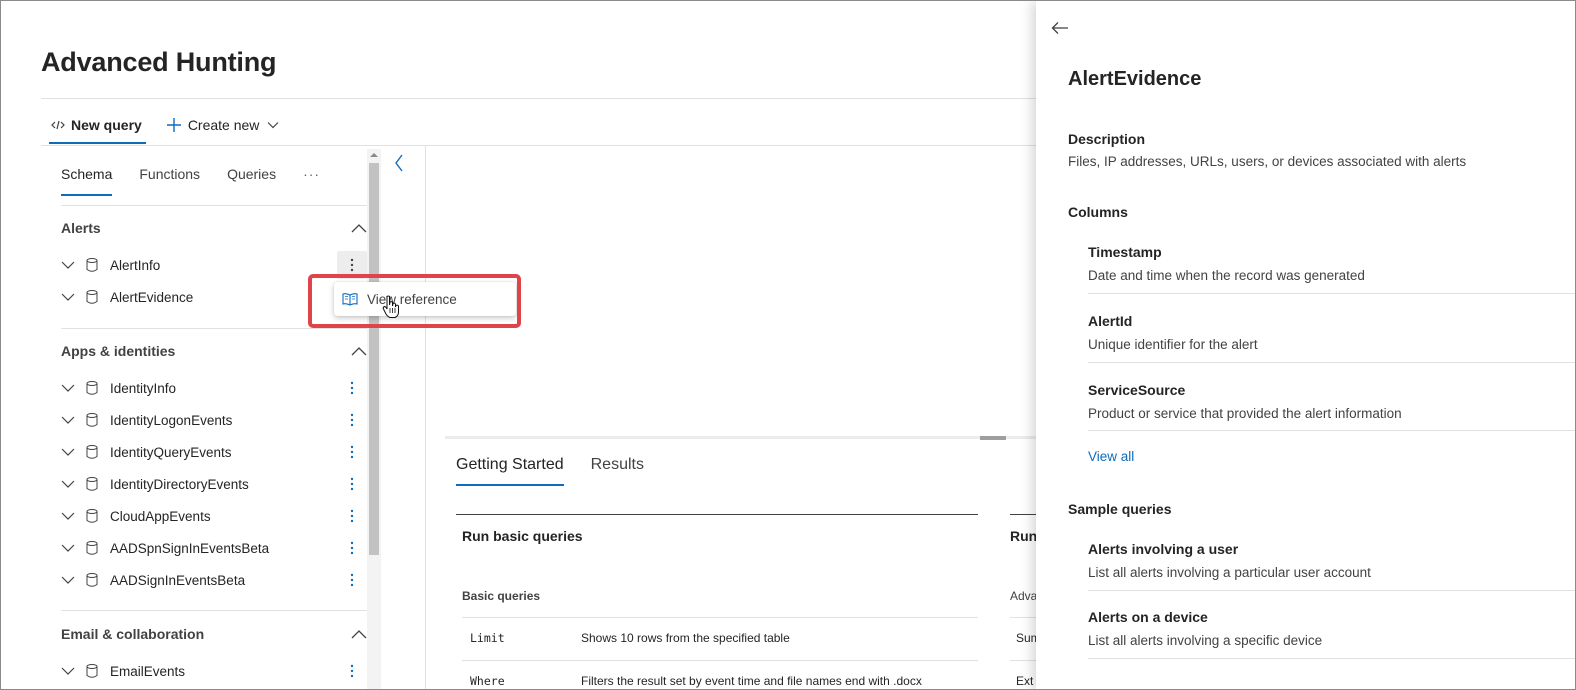 The width and height of the screenshot is (1576, 690). Describe the element at coordinates (214, 516) in the screenshot. I see `table-row: CloudAppEvents` at that location.